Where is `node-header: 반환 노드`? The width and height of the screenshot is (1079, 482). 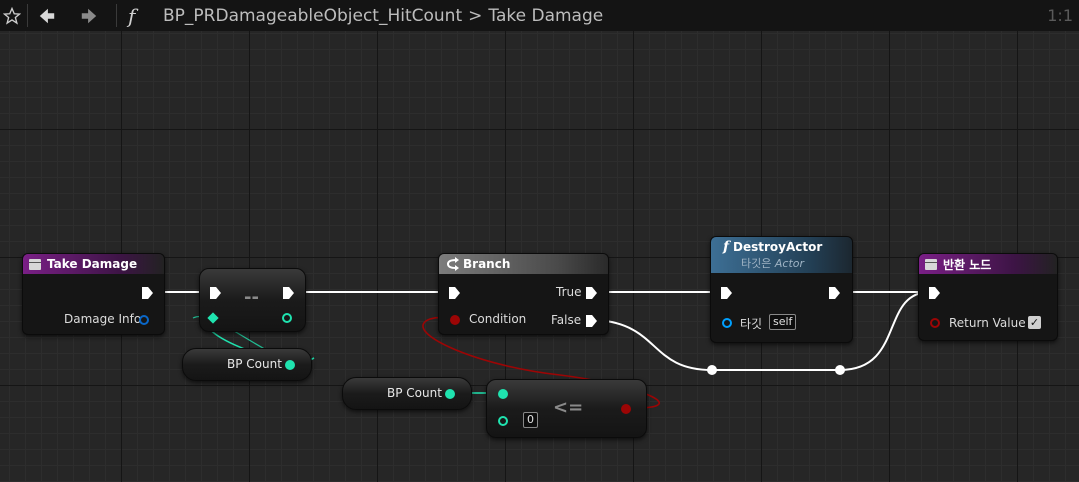 node-header: 반환 노드 is located at coordinates (988, 264).